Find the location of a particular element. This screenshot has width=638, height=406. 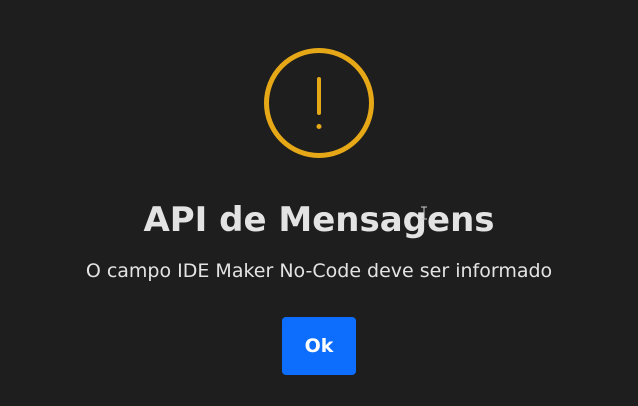

warning-icon is located at coordinates (319, 103).